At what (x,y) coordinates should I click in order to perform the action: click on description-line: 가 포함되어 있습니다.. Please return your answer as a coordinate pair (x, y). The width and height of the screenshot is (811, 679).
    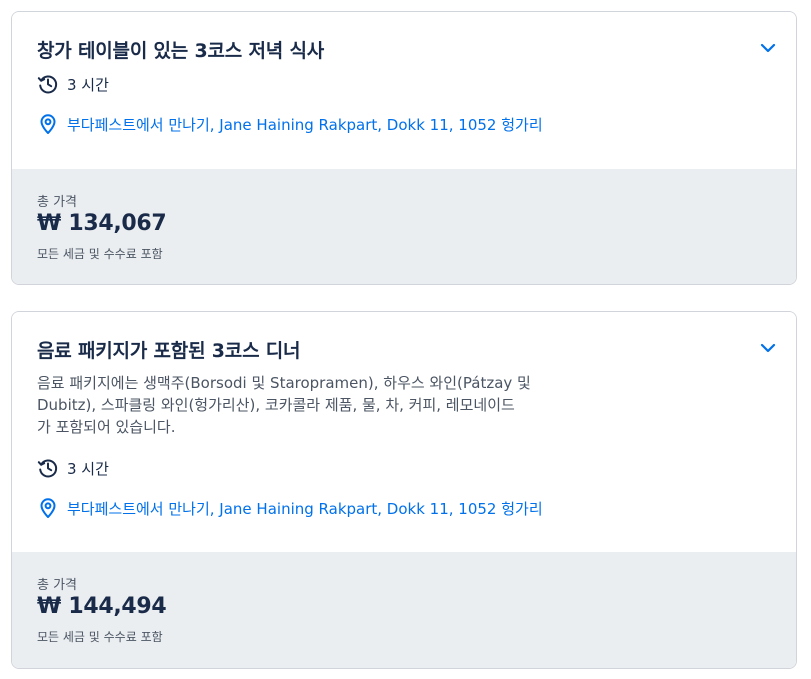
    Looking at the image, I should click on (106, 427).